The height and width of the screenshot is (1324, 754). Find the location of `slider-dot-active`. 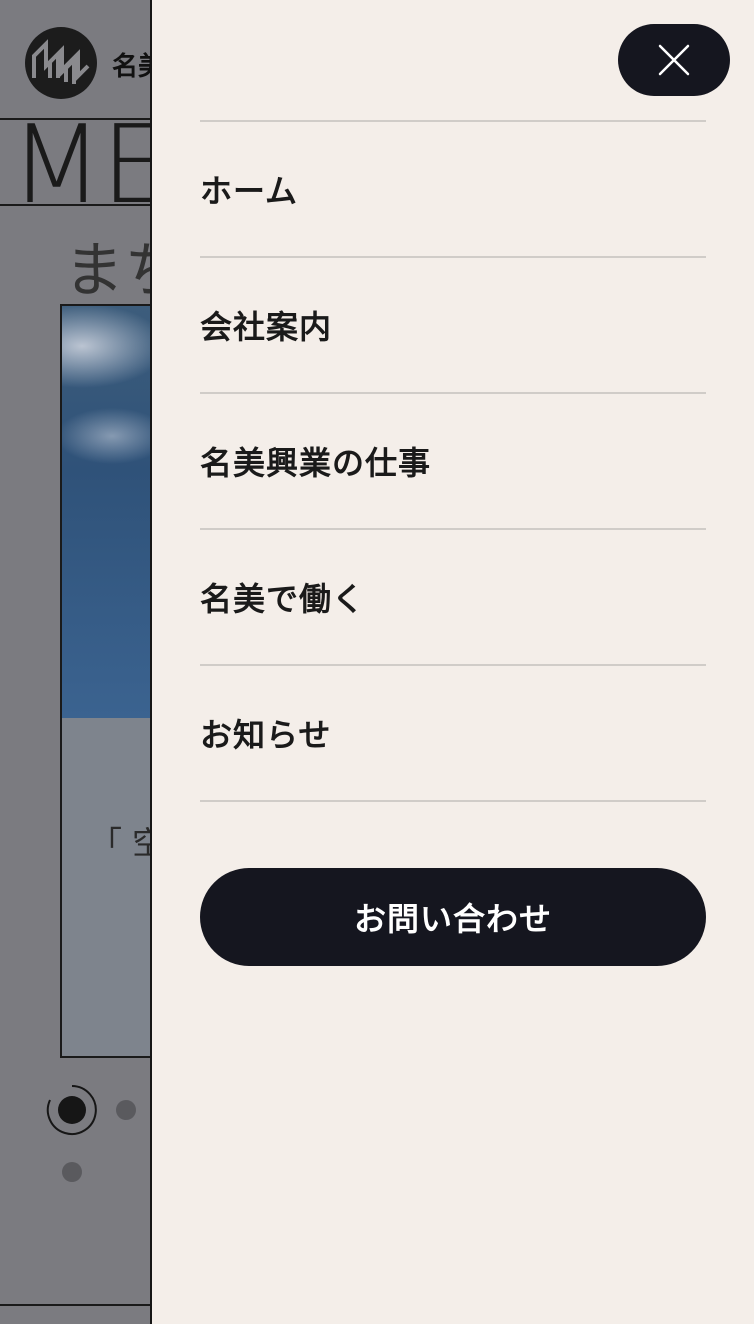

slider-dot-active is located at coordinates (72, 1110).